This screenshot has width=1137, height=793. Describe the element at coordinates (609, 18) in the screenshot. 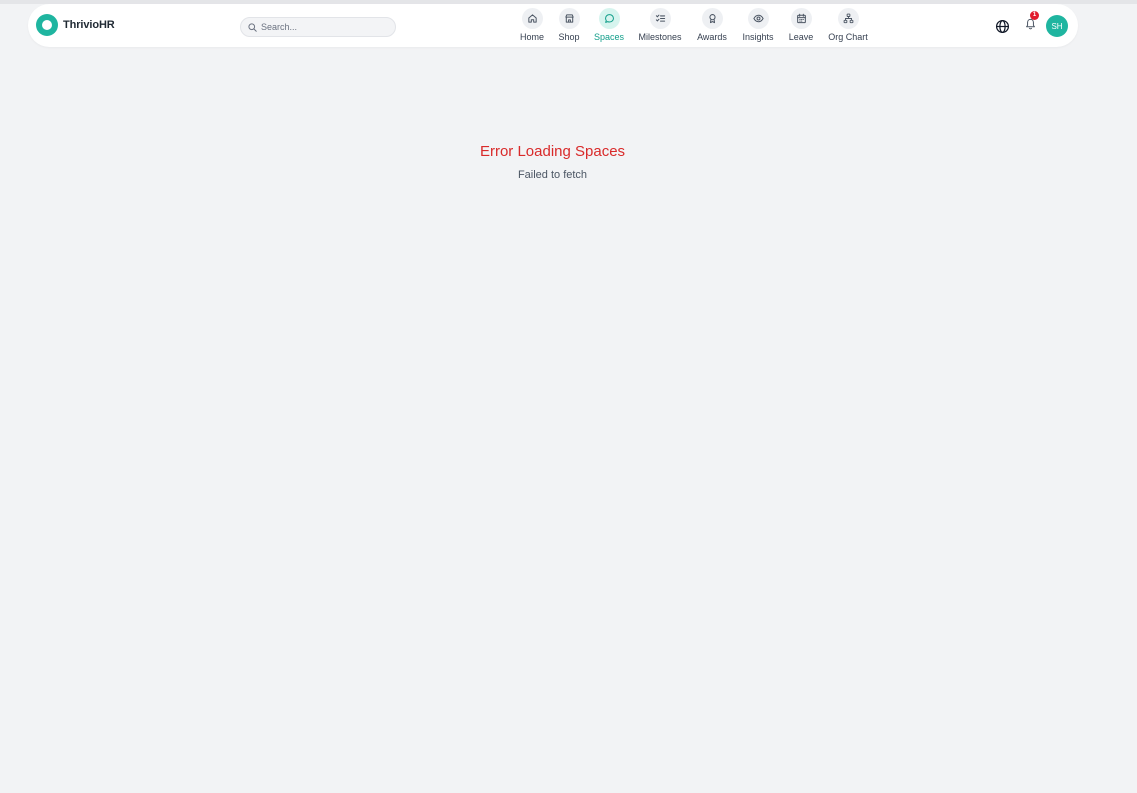

I see `chat-bubble-icon` at that location.